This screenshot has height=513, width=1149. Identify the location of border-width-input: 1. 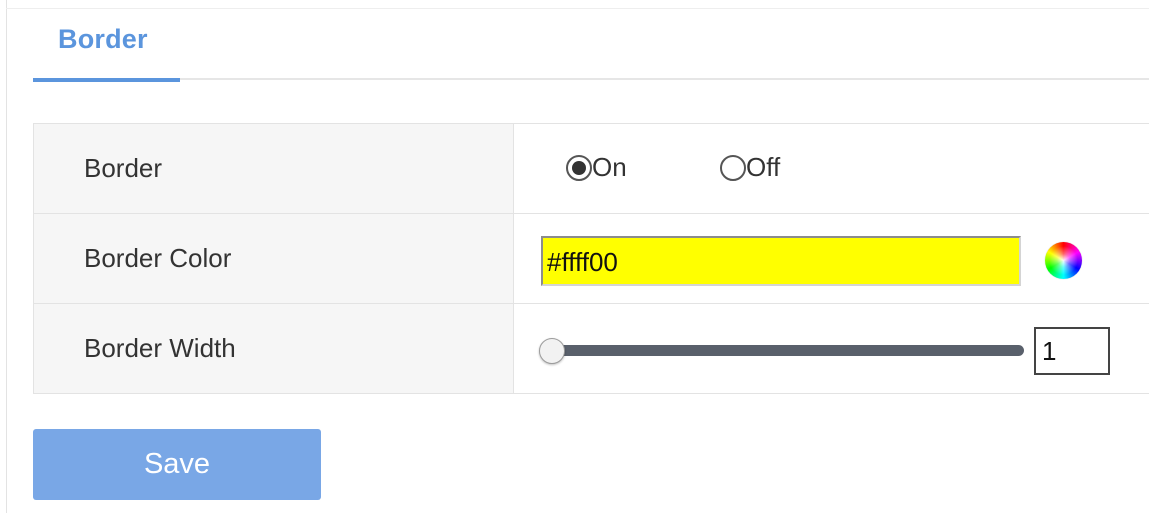
(1072, 351).